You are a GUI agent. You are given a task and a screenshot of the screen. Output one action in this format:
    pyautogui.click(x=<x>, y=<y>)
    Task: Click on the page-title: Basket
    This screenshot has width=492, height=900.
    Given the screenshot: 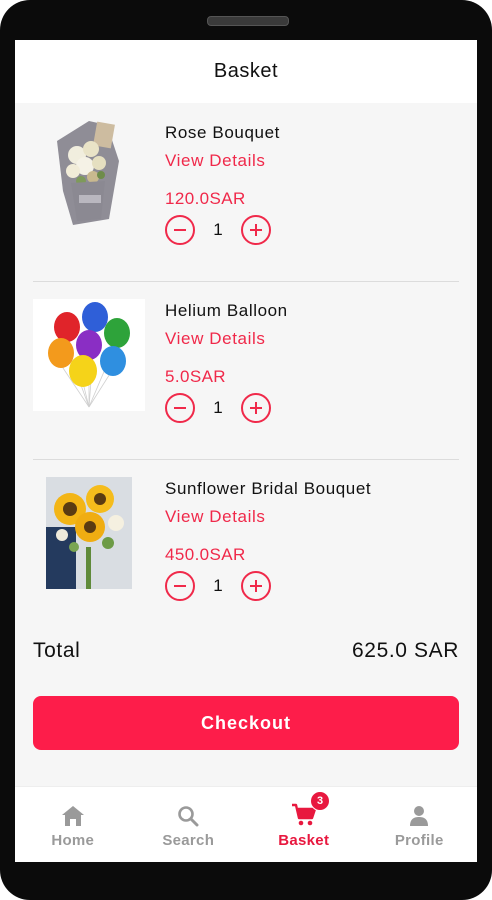 What is the action you would take?
    pyautogui.click(x=246, y=71)
    